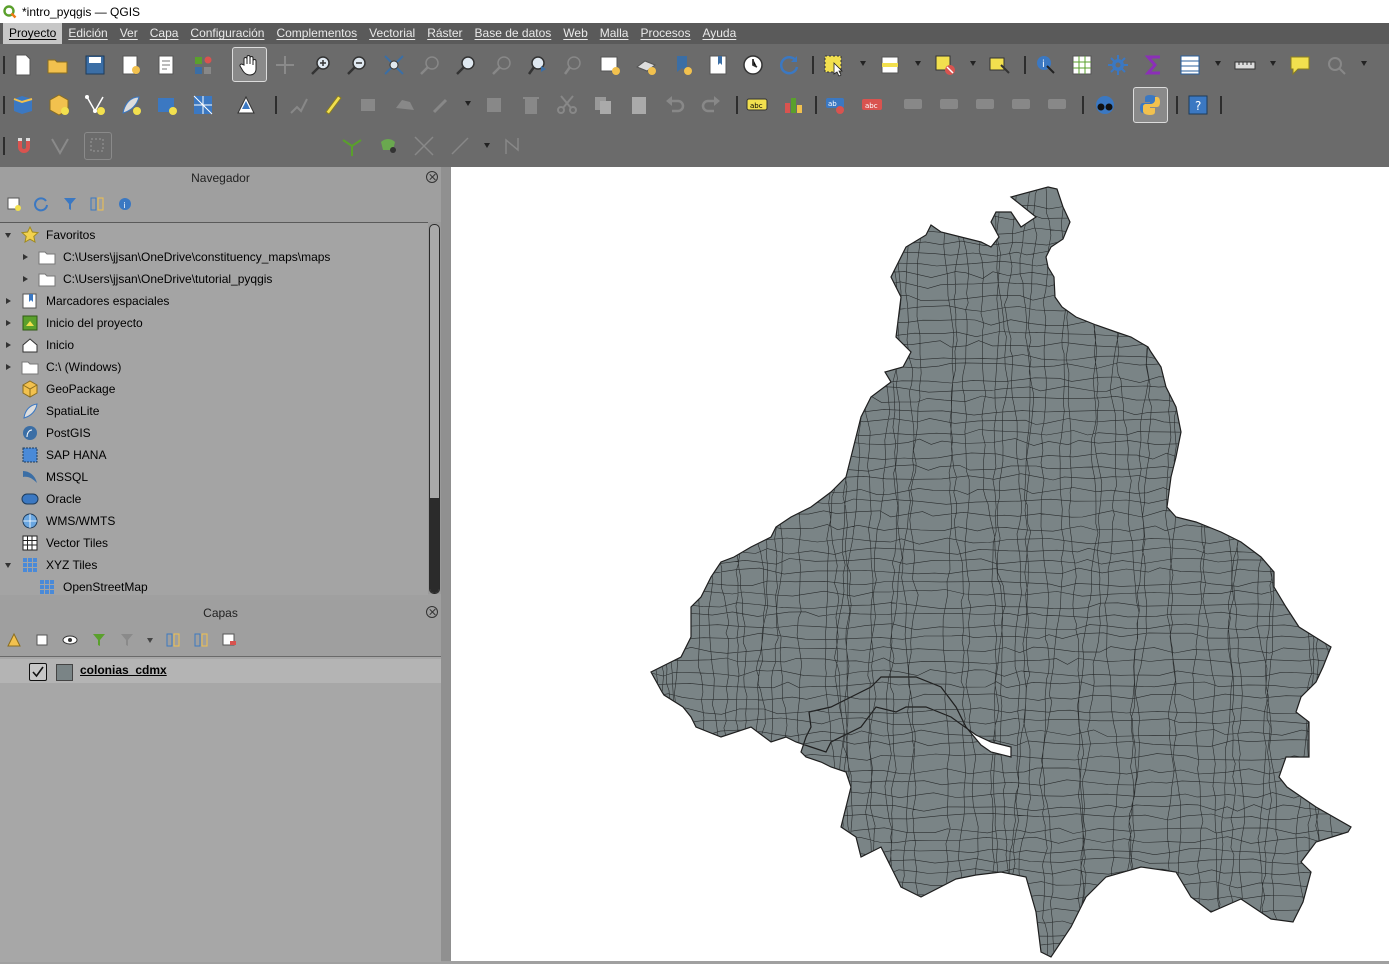 This screenshot has width=1389, height=964. I want to click on remove-layer-icon, so click(229, 640).